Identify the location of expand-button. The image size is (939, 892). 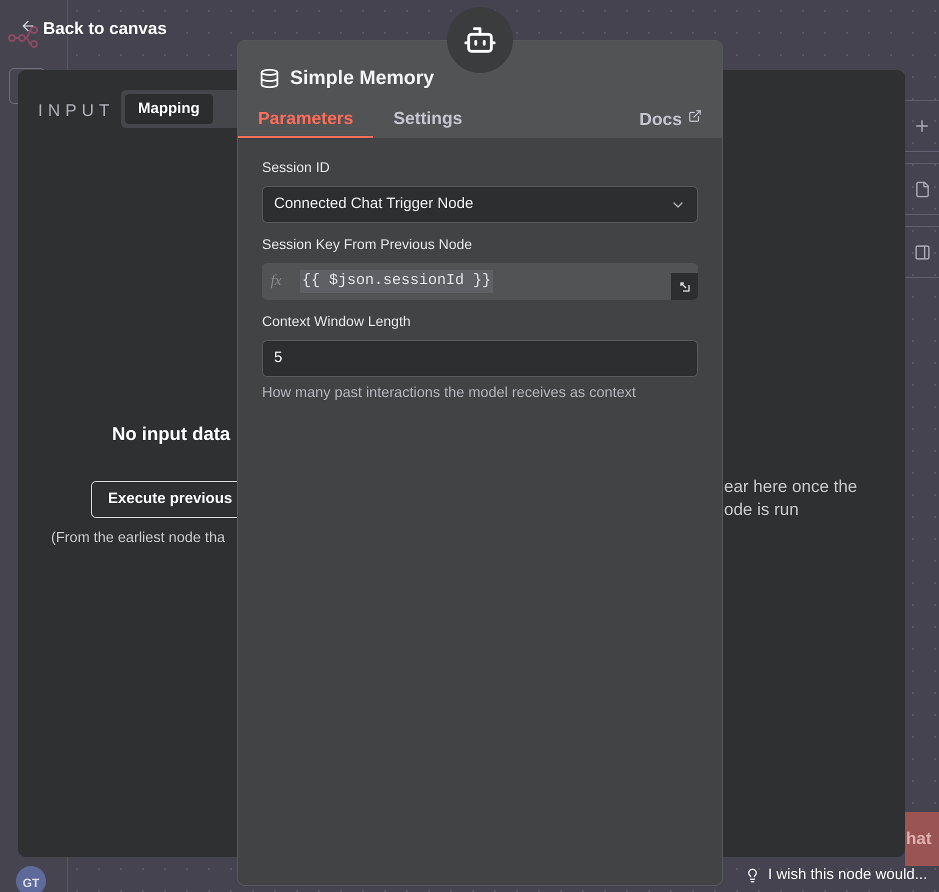
(684, 286).